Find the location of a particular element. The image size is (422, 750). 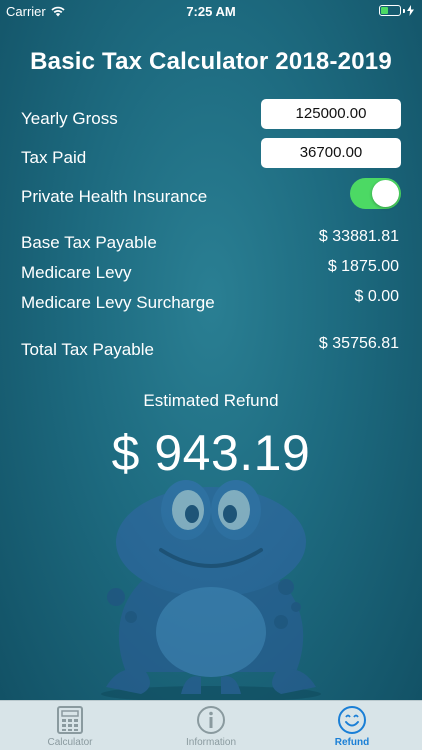

medicare-surcharge-value: $ 0.00 is located at coordinates (376, 296).